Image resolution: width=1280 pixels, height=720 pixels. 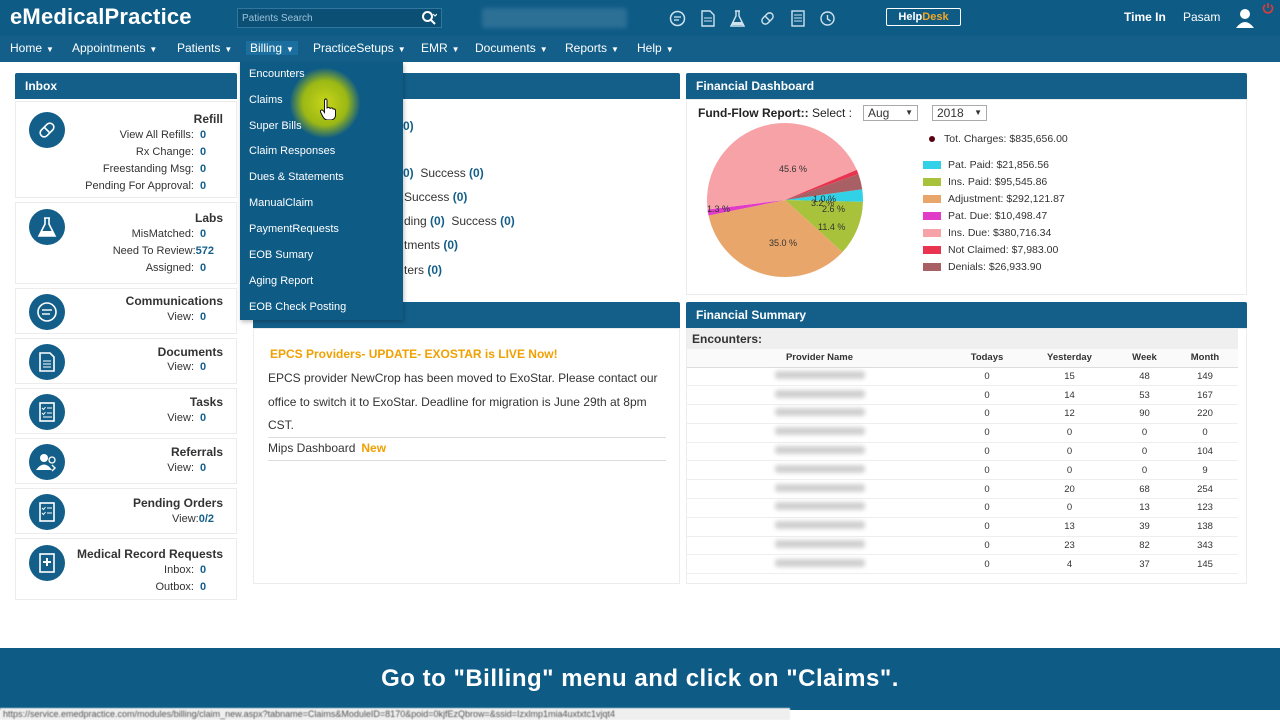 What do you see at coordinates (459, 221) in the screenshot?
I see `status-line-3: ding (0) Success (0)` at bounding box center [459, 221].